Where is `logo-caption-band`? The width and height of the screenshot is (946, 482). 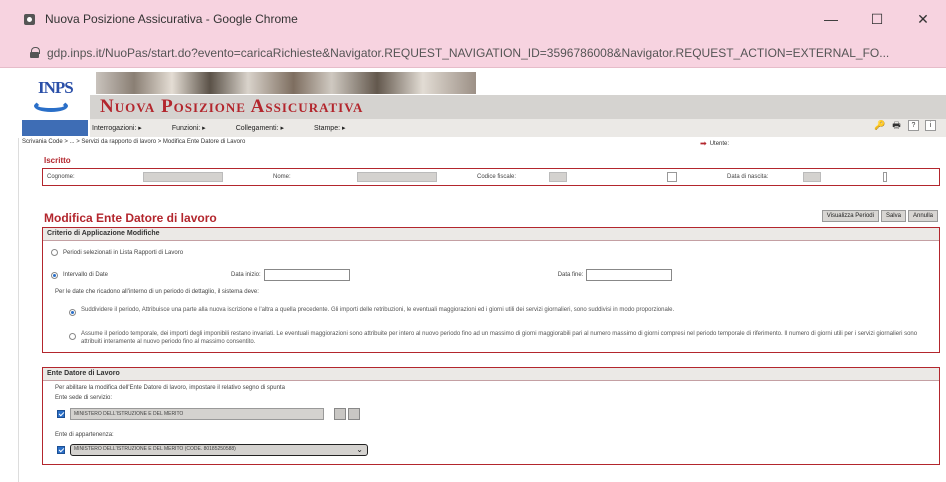 logo-caption-band is located at coordinates (55, 128).